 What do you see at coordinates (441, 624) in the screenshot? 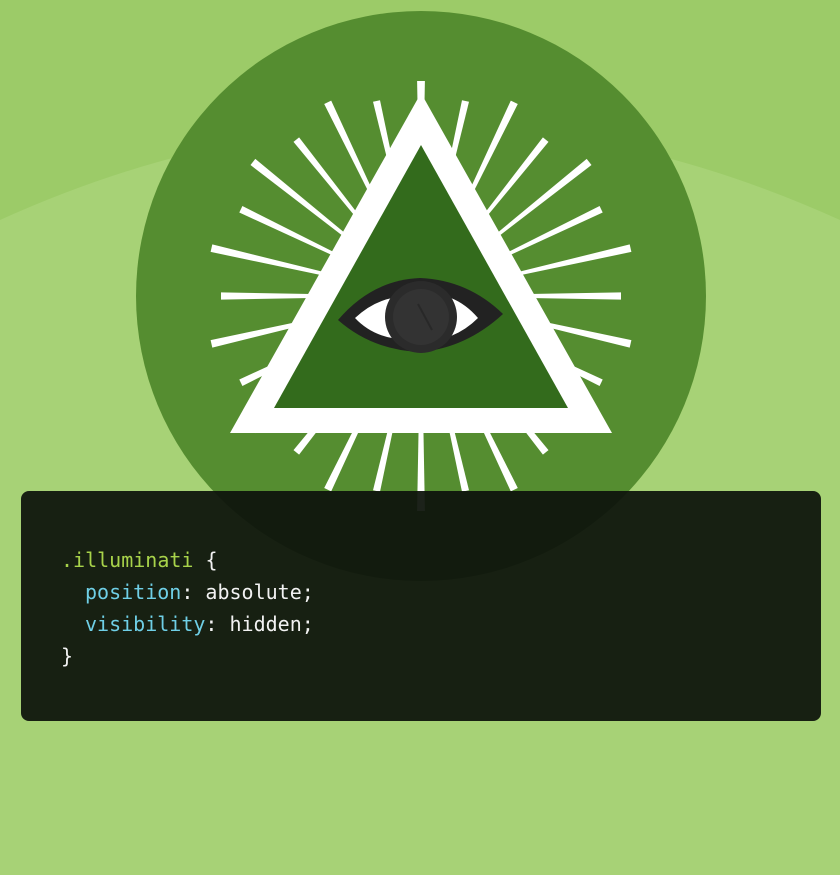
I see `code-line-visibility: visibility: hidden;` at bounding box center [441, 624].